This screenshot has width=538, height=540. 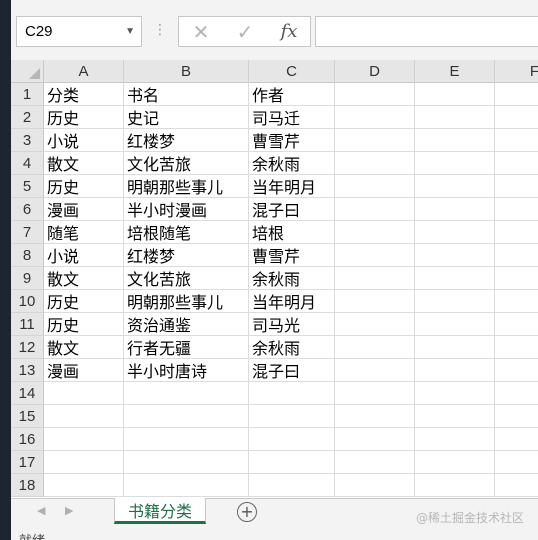 I want to click on cell: 作者, so click(x=292, y=94).